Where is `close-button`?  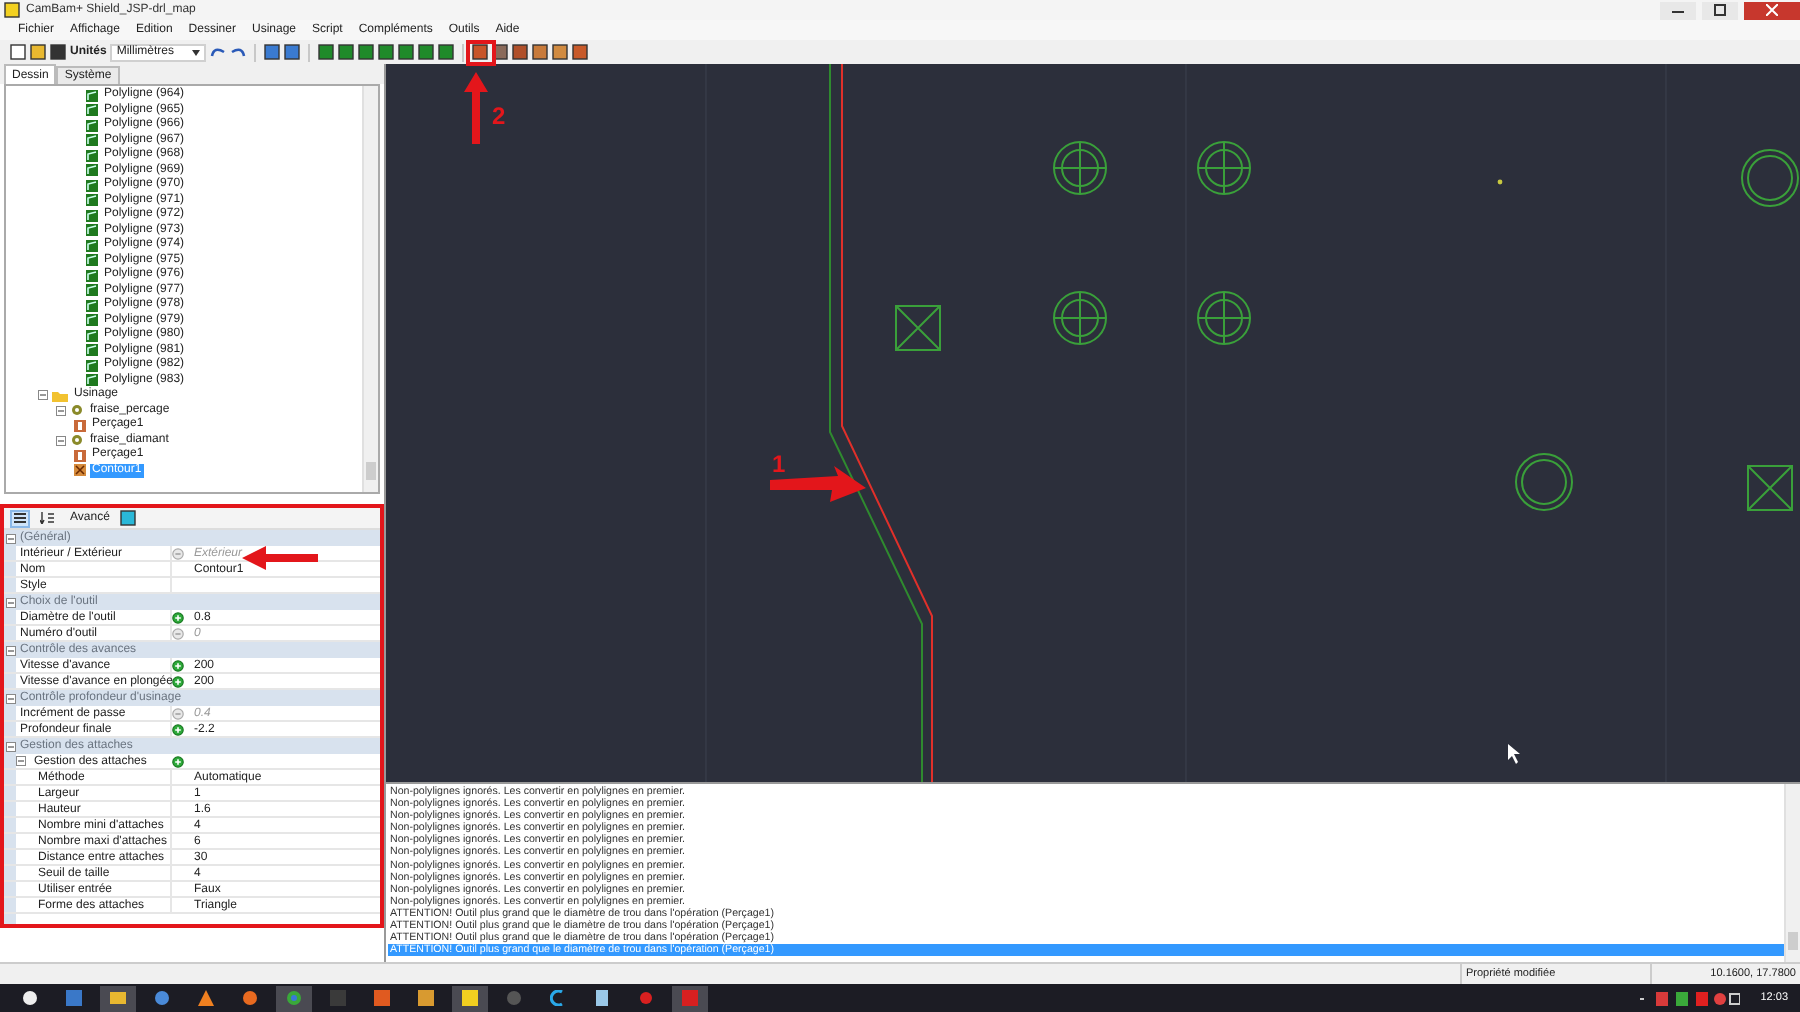
close-button is located at coordinates (1772, 10).